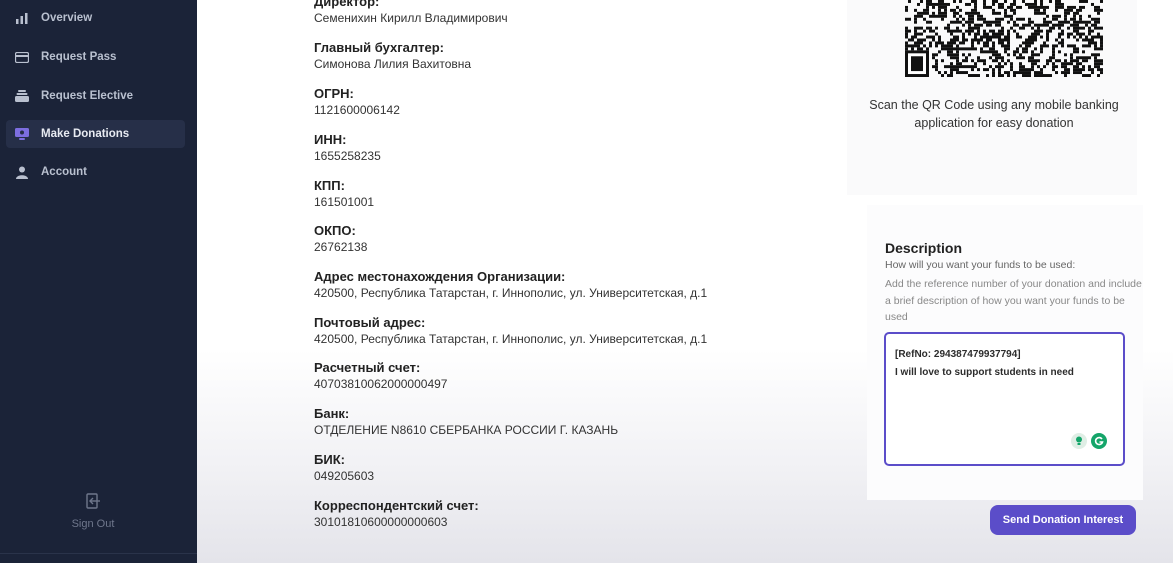  I want to click on sidebar-item-label: Overview, so click(67, 18).